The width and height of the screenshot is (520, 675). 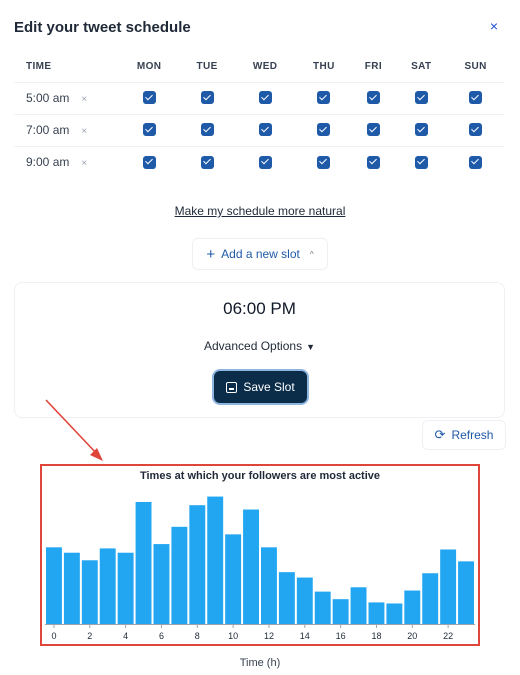 I want to click on schedule-row: 7:00 am ×, so click(x=259, y=129).